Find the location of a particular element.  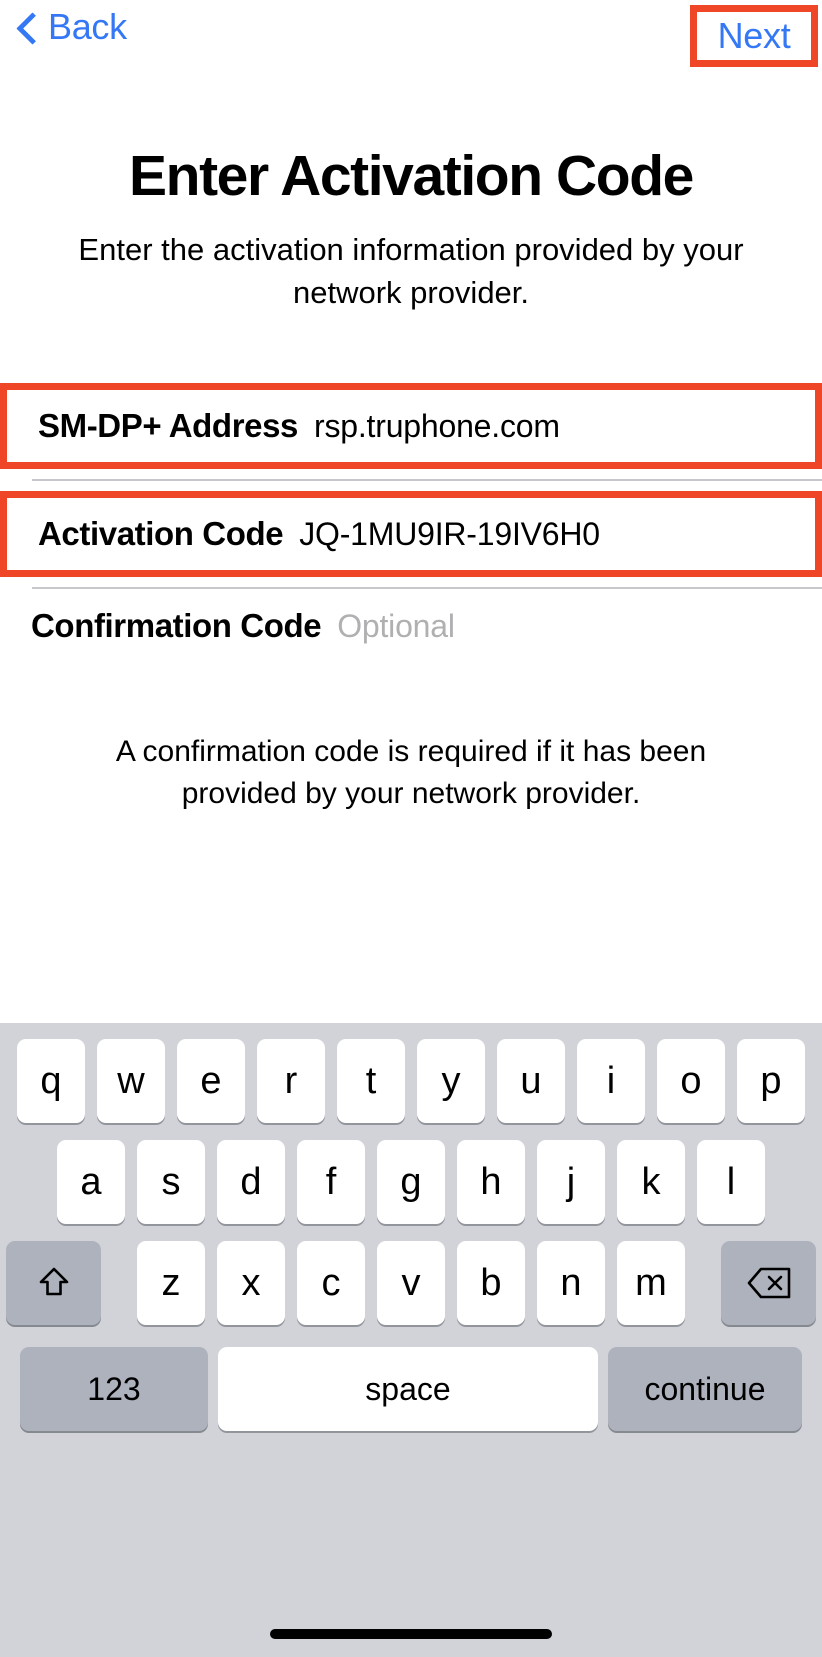

confirmation-code-label: Confirmation Code is located at coordinates (176, 625).